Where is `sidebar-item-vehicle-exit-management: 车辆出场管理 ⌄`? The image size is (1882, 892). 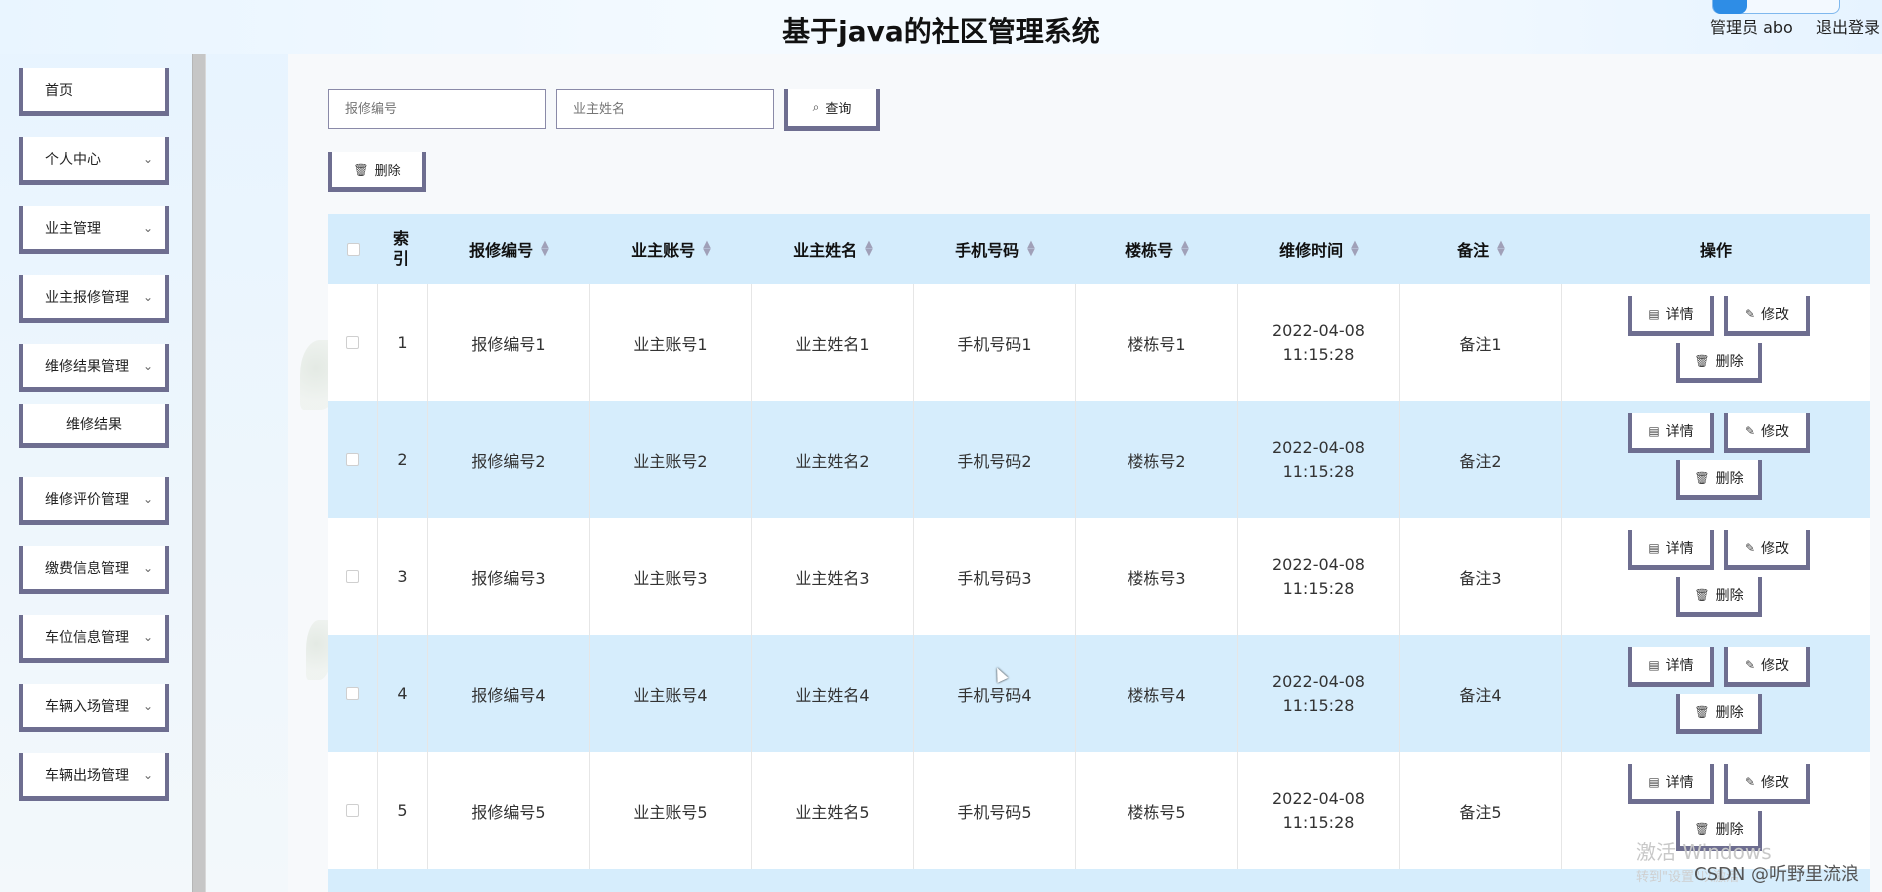
sidebar-item-vehicle-exit-management: 车辆出场管理 ⌄ is located at coordinates (94, 777).